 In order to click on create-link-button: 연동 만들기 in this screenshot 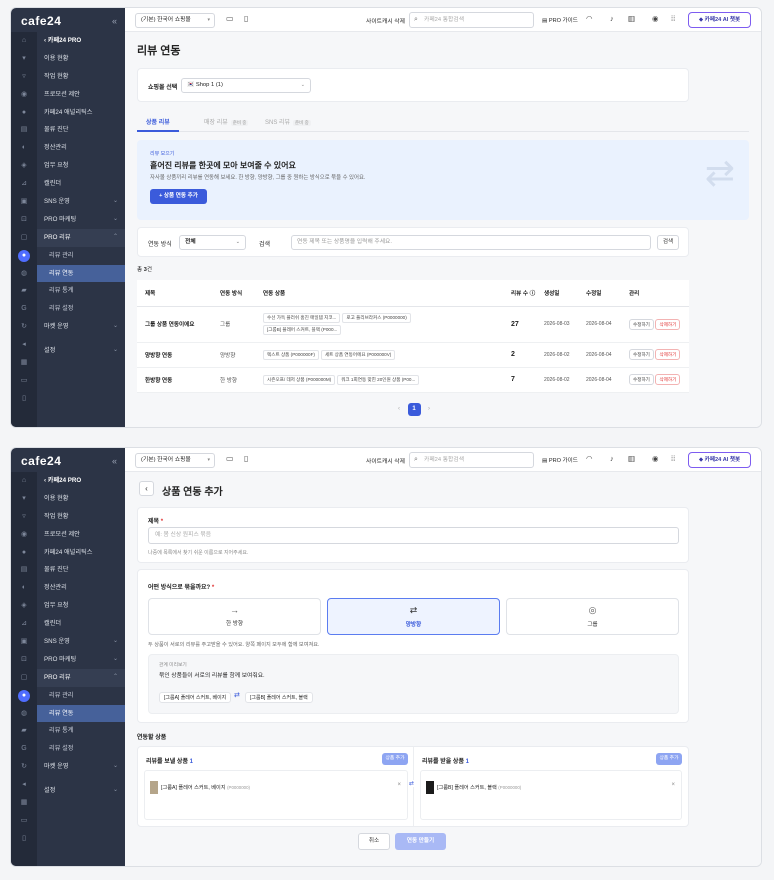, I will do `click(420, 841)`.